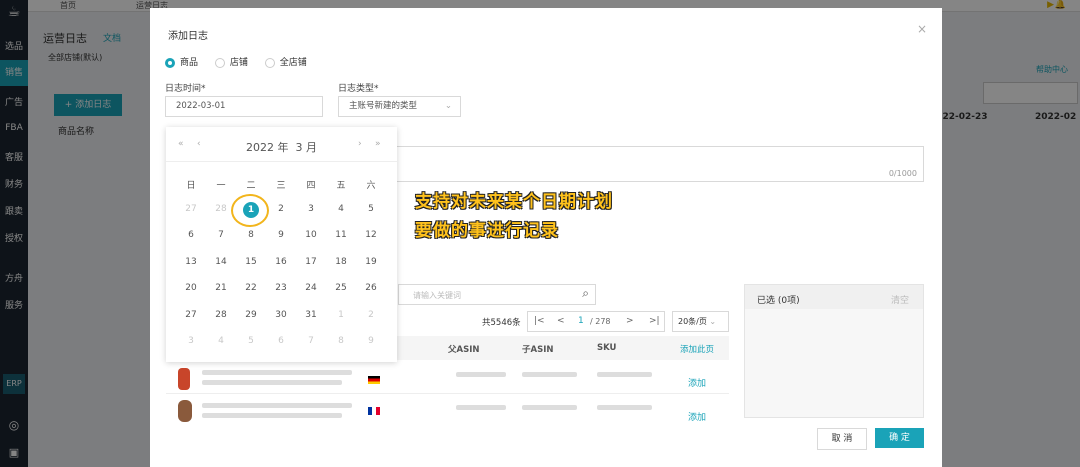 Image resolution: width=1080 pixels, height=467 pixels. Describe the element at coordinates (374, 411) in the screenshot. I see `flag-fr-icon` at that location.